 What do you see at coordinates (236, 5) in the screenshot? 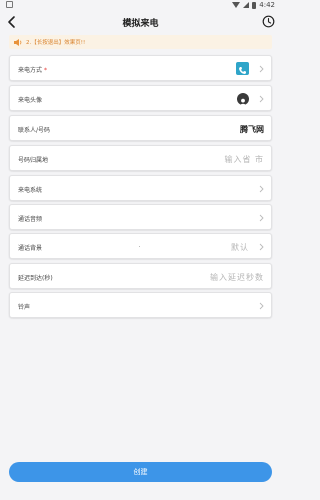
I see `wifi-icon` at bounding box center [236, 5].